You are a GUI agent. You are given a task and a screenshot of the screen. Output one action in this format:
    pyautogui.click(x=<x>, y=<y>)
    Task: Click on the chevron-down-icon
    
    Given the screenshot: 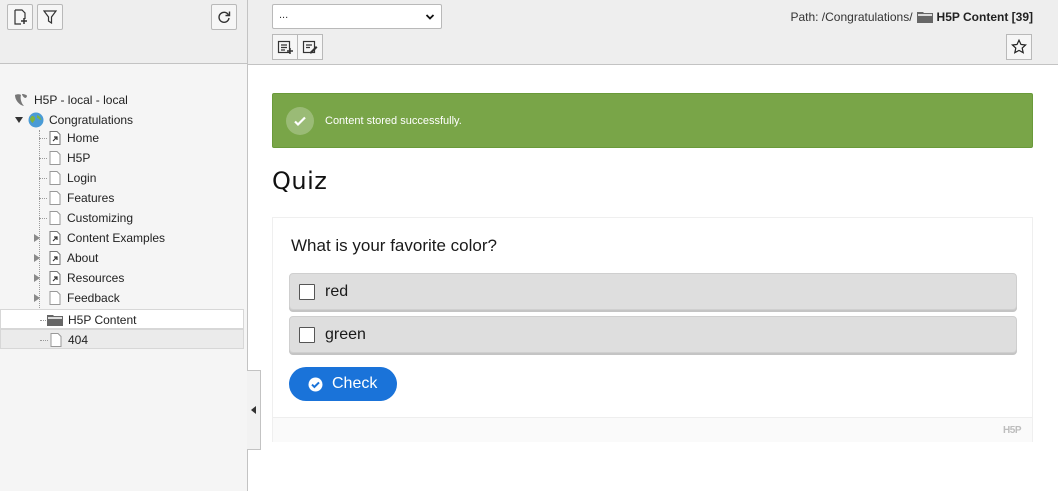 What is the action you would take?
    pyautogui.click(x=430, y=17)
    